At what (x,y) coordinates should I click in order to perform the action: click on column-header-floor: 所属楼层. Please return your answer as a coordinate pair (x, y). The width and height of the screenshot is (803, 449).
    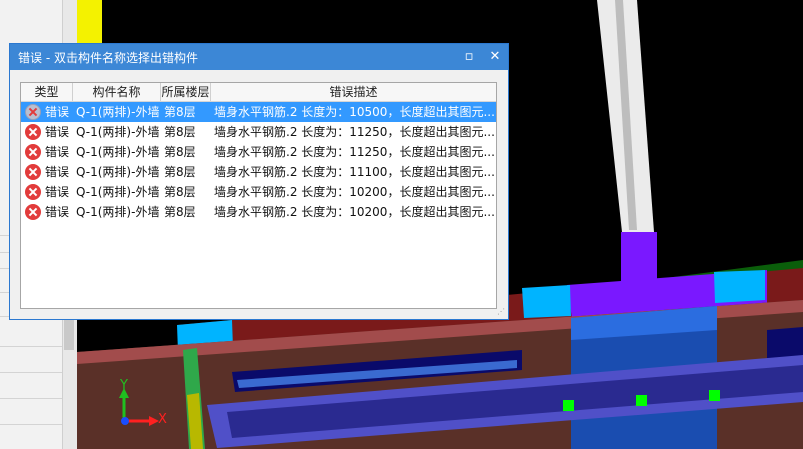
    Looking at the image, I should click on (186, 92).